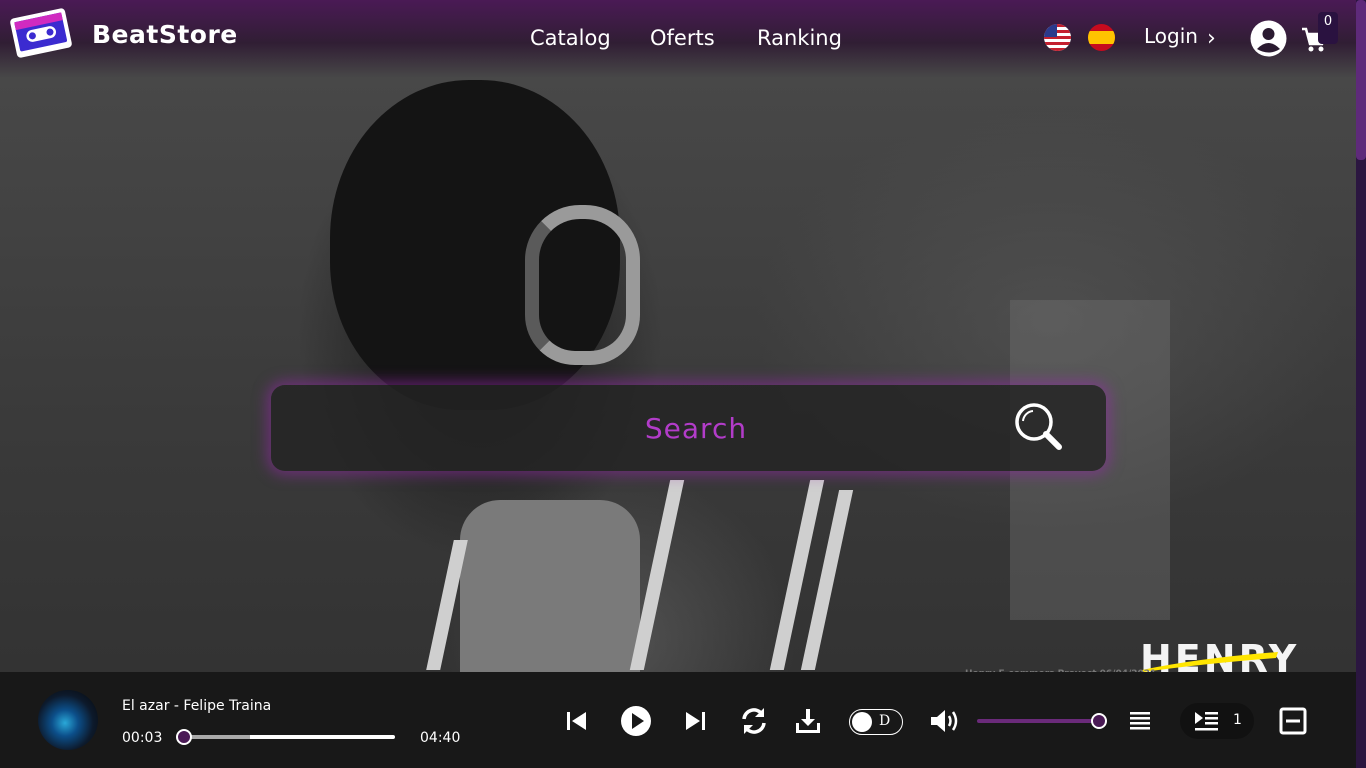 The height and width of the screenshot is (768, 1366). Describe the element at coordinates (40, 32) in the screenshot. I see `cassette-logo-icon` at that location.